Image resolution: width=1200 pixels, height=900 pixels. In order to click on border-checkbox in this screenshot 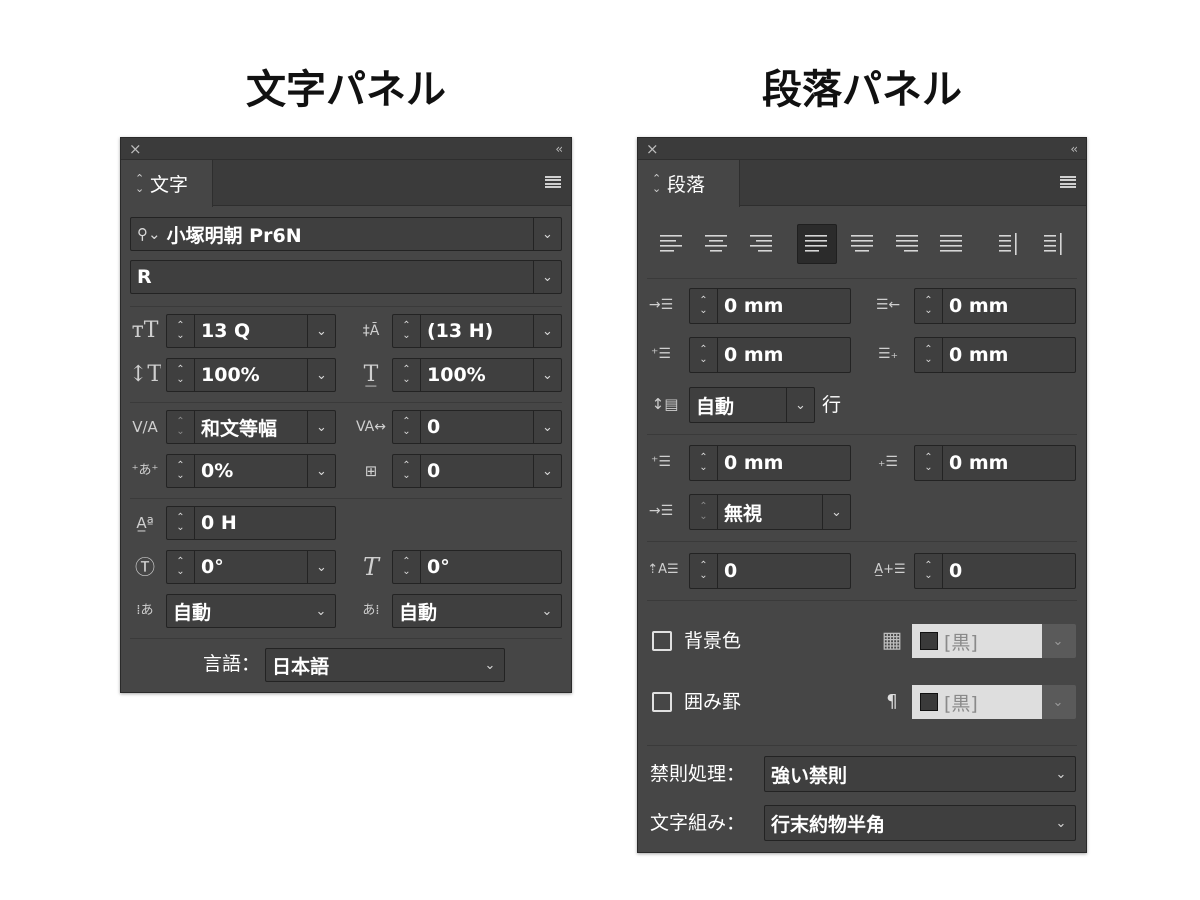, I will do `click(662, 702)`.